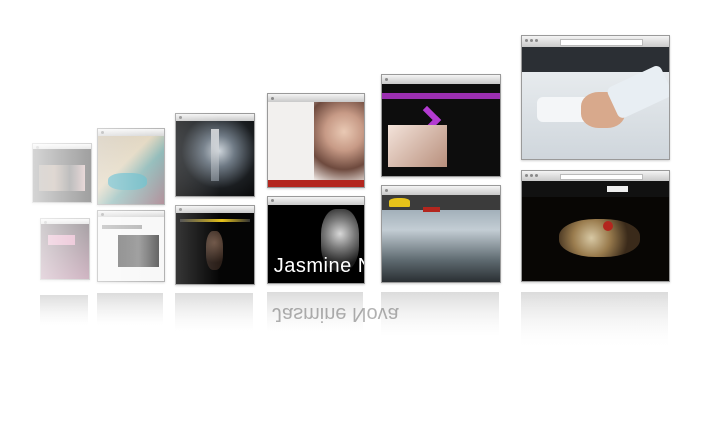 The width and height of the screenshot is (703, 437). Describe the element at coordinates (335, 314) in the screenshot. I see `reflected-site-title: Jasmine Nova` at that location.